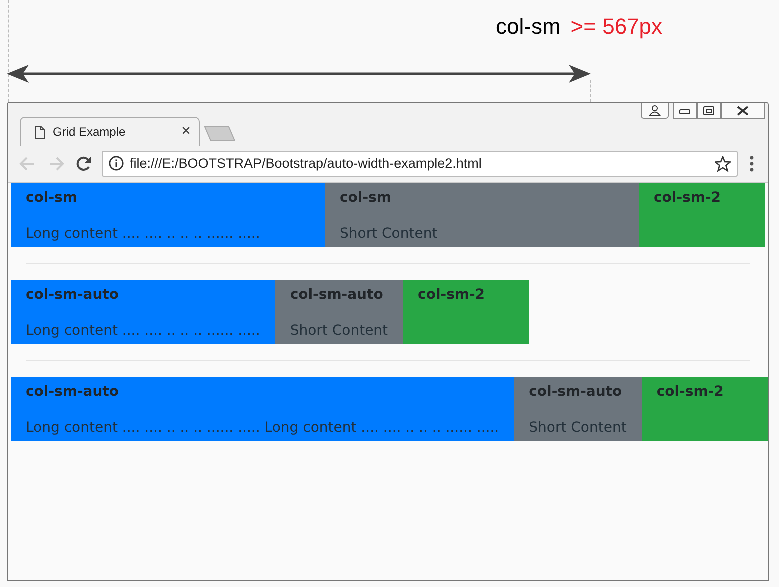 The image size is (779, 587). I want to click on close-icon, so click(743, 111).